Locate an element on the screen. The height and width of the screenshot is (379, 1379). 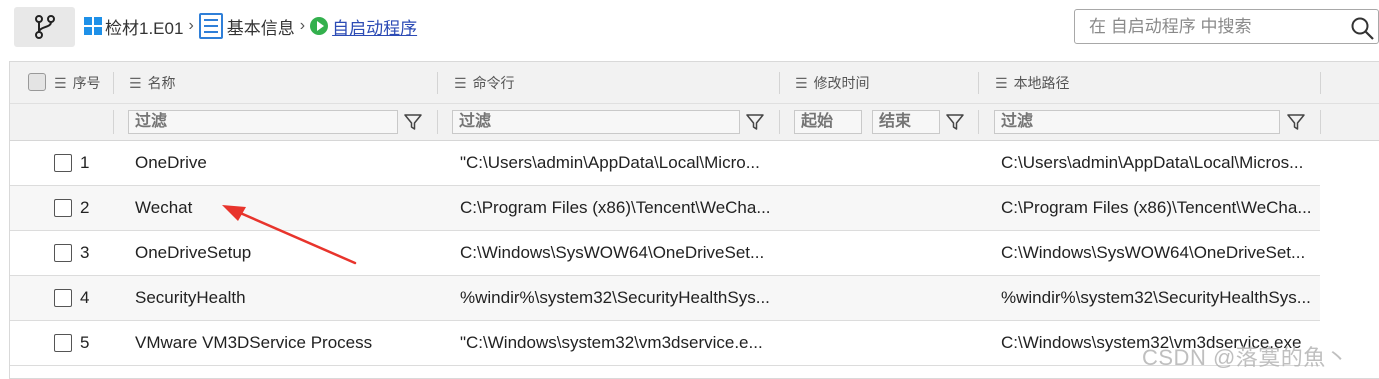
watermark: CSDN @落寞的魚丶 is located at coordinates (1245, 357).